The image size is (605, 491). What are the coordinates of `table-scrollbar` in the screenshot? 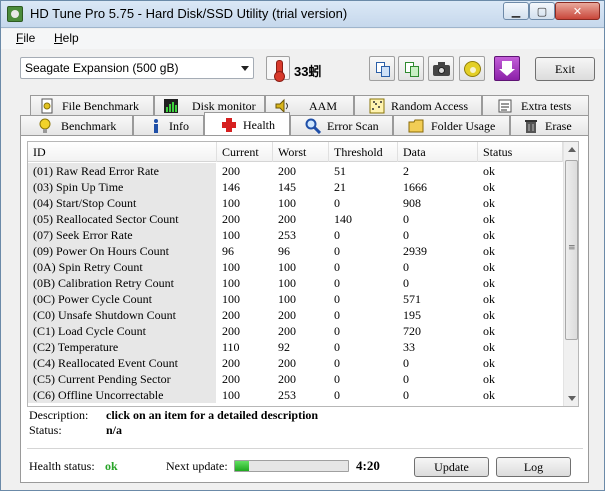 It's located at (570, 274).